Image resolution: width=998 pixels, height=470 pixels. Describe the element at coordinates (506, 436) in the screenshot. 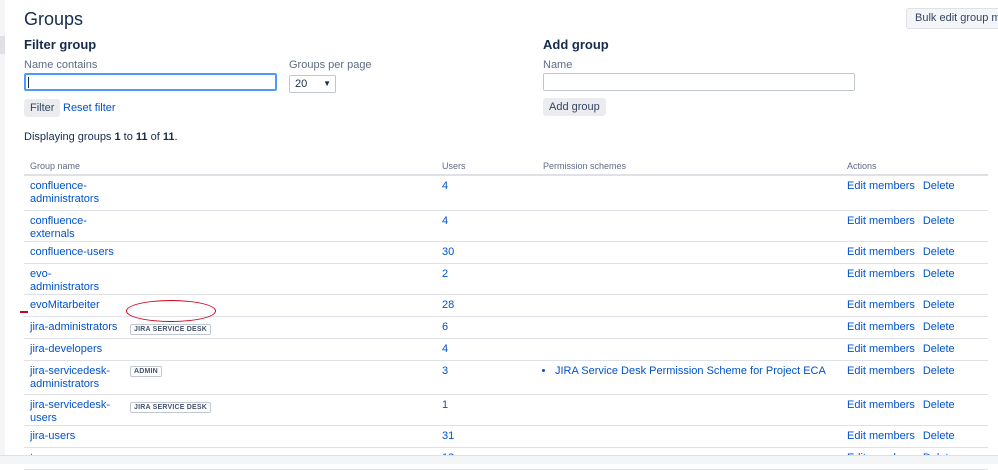

I see `table-row: jira-users 31 Edit members Delete` at that location.